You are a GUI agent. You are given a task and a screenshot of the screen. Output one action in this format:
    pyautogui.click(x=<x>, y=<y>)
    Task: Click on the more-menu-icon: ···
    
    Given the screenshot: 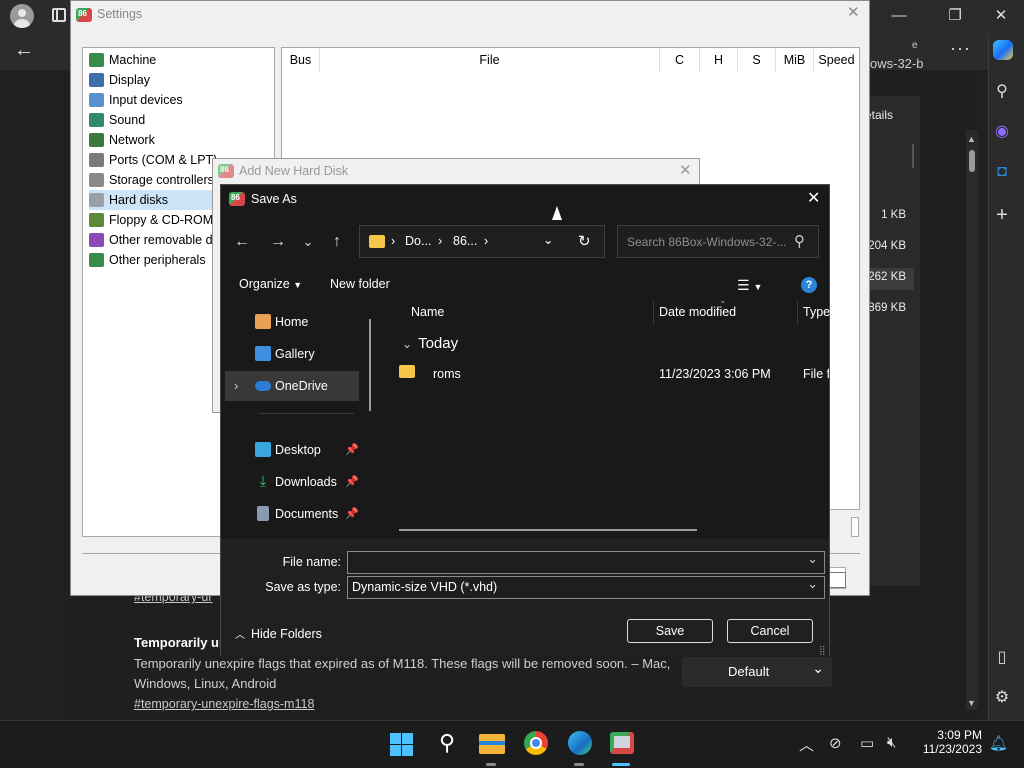 What is the action you would take?
    pyautogui.click(x=960, y=48)
    